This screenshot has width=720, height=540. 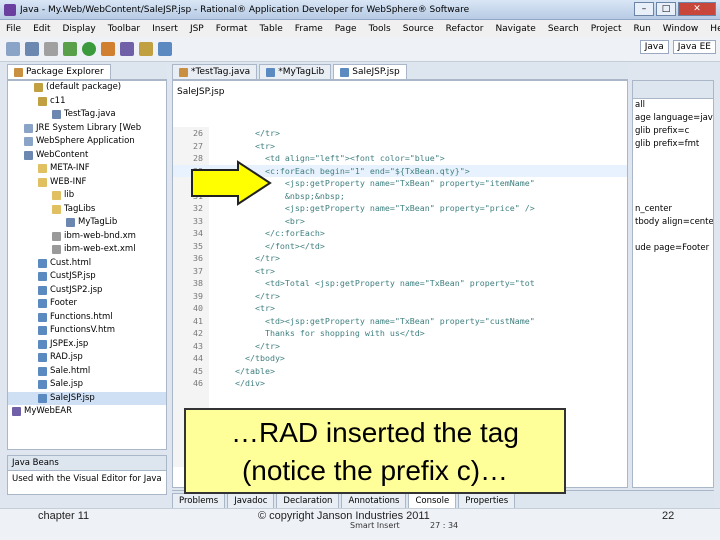 I want to click on tab-java-beans: Java Beans, so click(x=87, y=463).